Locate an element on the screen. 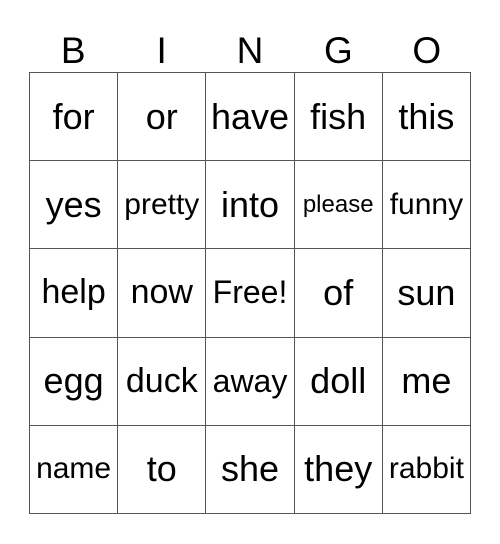  bingo-cell: help is located at coordinates (74, 293).